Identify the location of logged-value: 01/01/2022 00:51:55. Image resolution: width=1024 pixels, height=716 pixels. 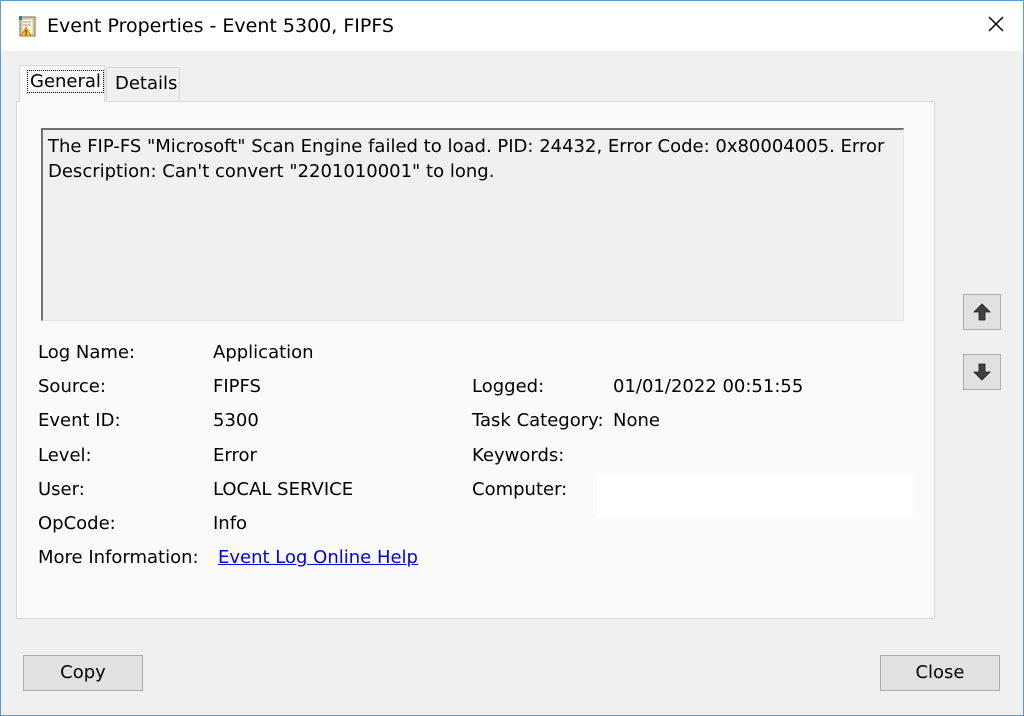
(708, 386).